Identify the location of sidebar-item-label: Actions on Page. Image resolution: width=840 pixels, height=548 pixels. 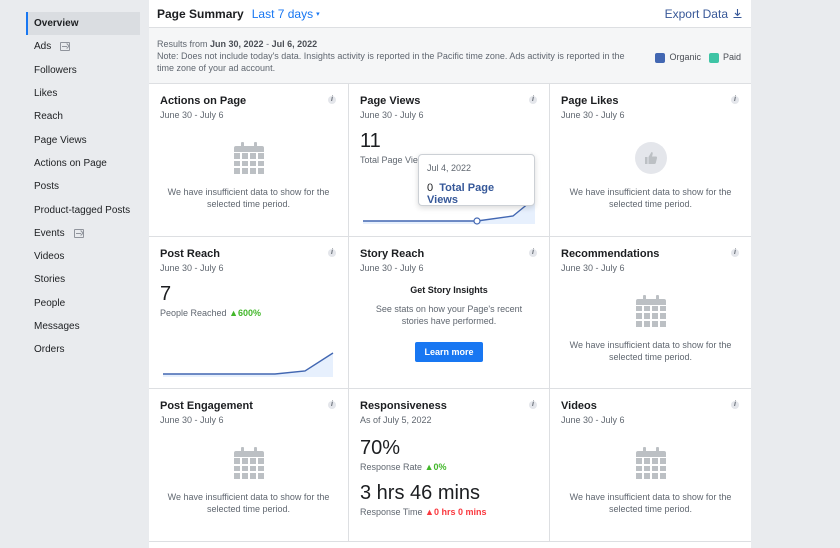
(70, 163).